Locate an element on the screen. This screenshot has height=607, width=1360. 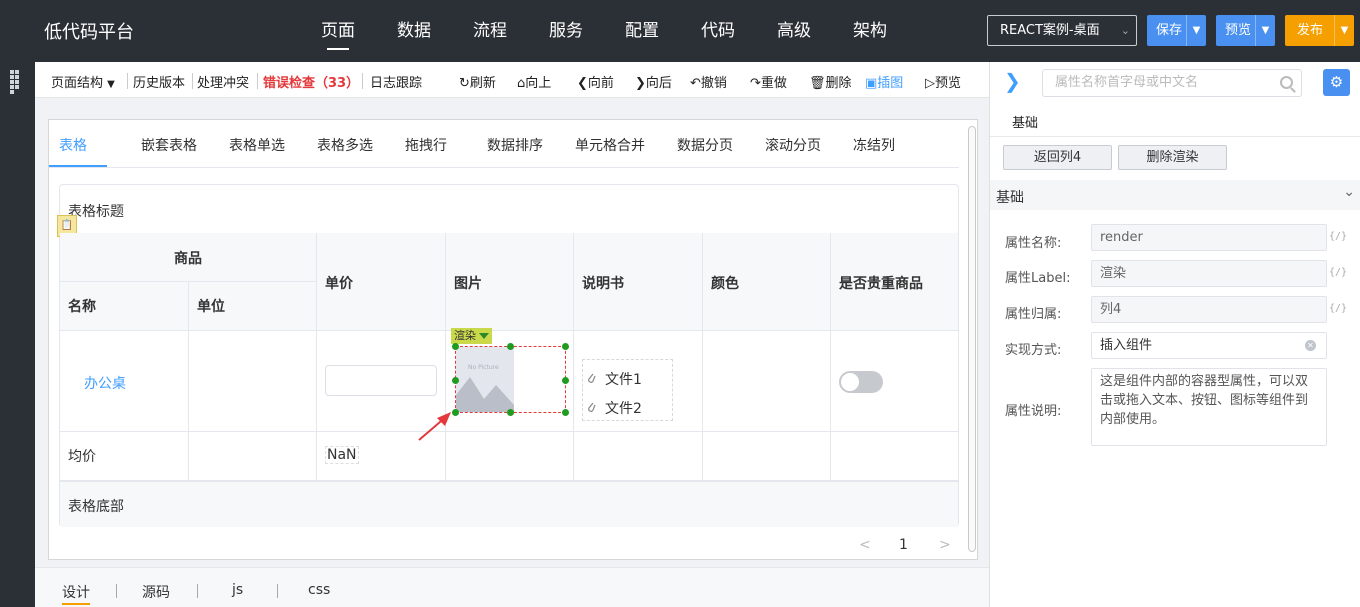
product-name-link: 办公桌 is located at coordinates (105, 383).